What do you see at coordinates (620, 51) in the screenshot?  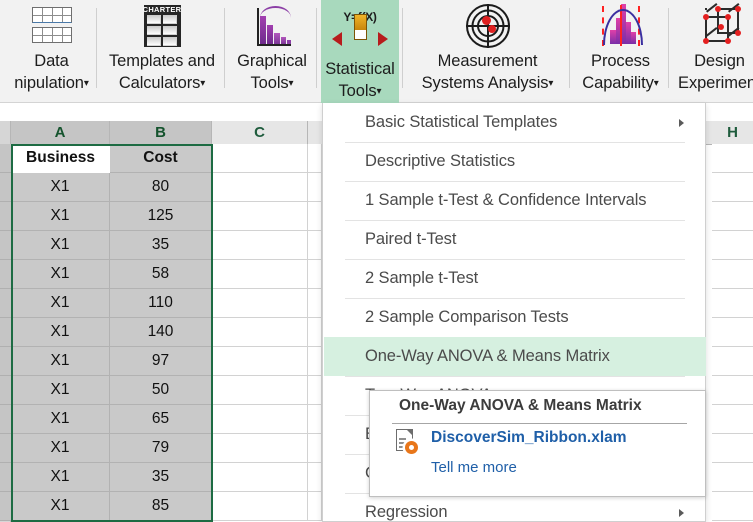 I see `ribbon-group-process-capability: Process Capability▾` at bounding box center [620, 51].